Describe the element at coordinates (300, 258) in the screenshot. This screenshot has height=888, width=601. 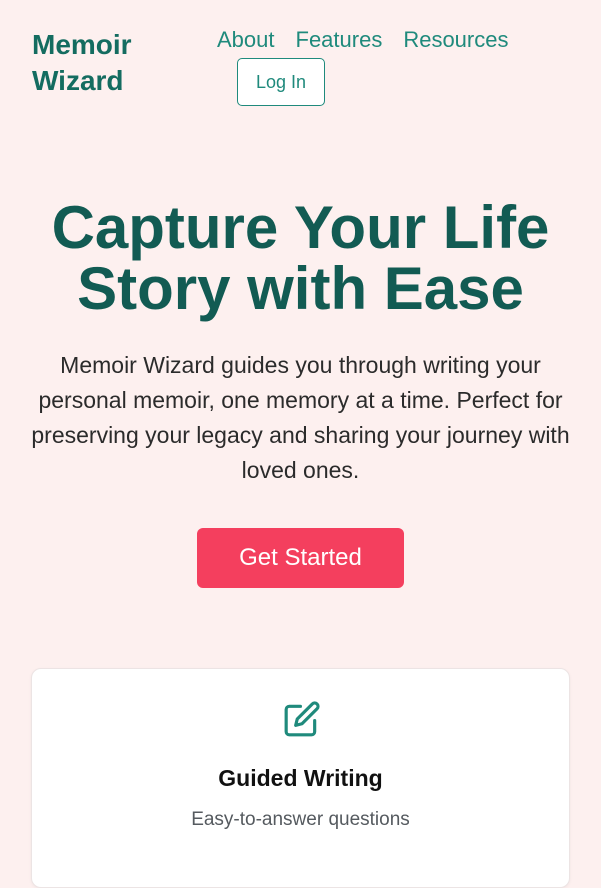
I see `hero-title: Capture Your Life Story with Ease` at that location.